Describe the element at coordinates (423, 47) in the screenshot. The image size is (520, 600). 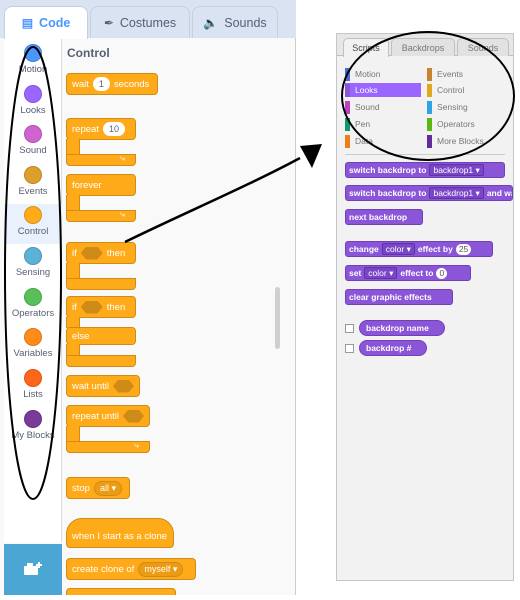
I see `tab-backdrops: Backdrops` at that location.